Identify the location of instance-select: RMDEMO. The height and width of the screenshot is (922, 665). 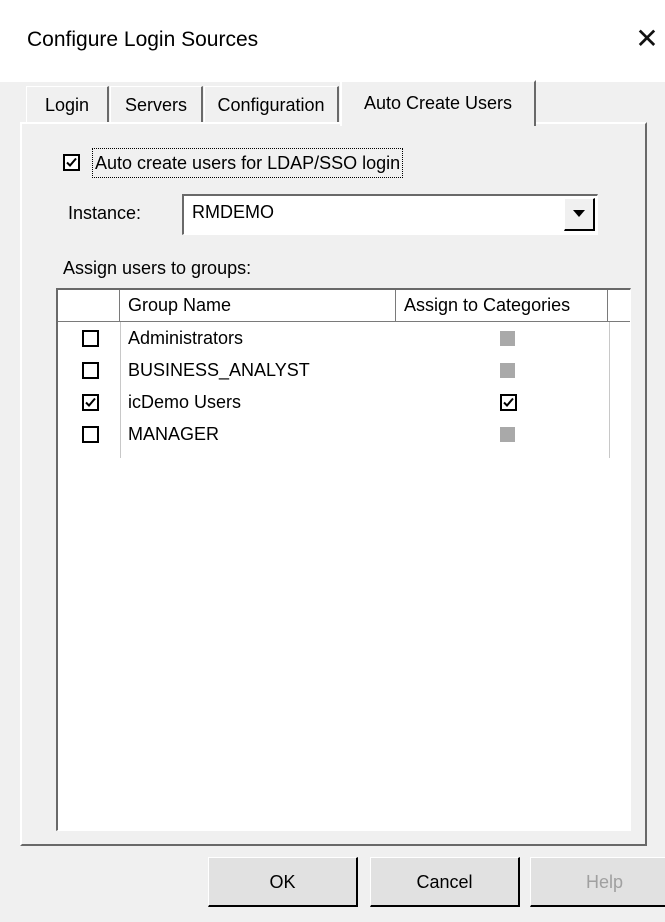
(390, 214).